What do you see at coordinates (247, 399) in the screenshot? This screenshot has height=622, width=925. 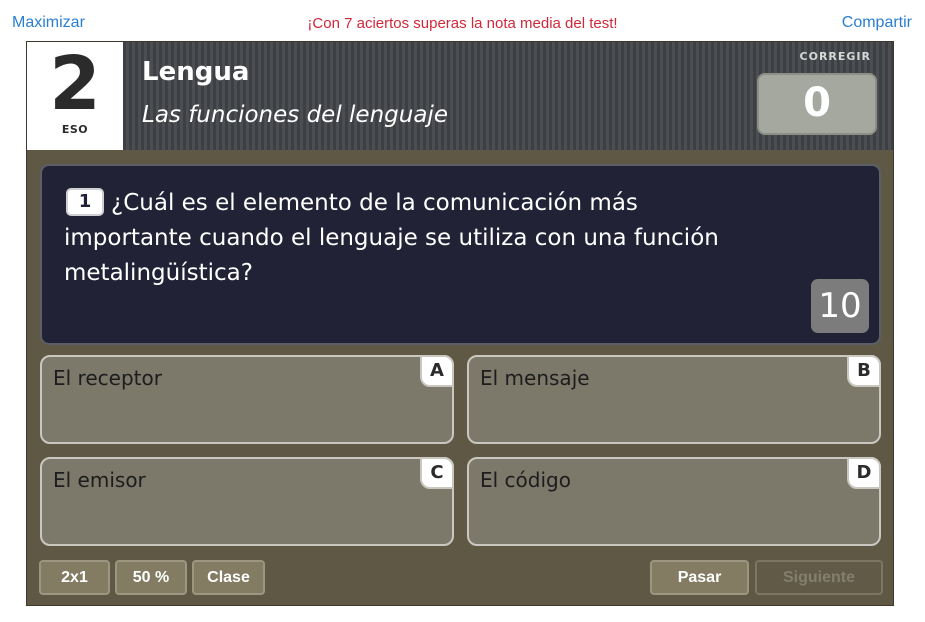 I see `answer-option-a: El receptor A` at bounding box center [247, 399].